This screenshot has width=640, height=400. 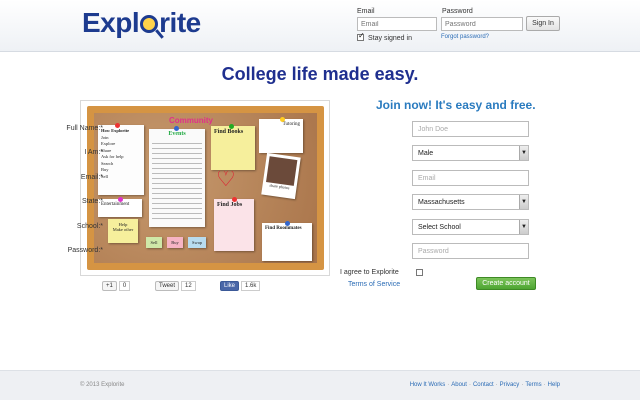 I want to click on stay-signed-in-label: Stay signed in, so click(x=390, y=38).